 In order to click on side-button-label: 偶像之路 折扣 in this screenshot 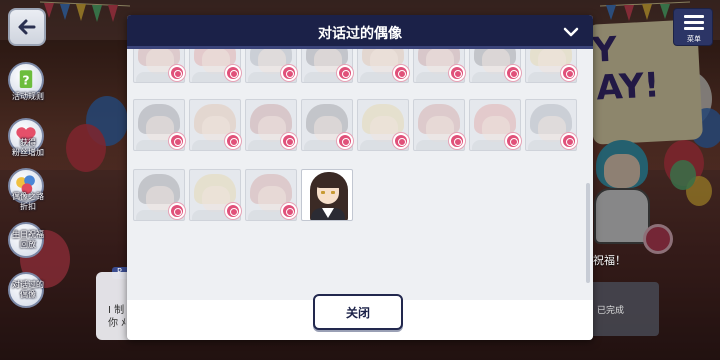, I will do `click(28, 201)`.